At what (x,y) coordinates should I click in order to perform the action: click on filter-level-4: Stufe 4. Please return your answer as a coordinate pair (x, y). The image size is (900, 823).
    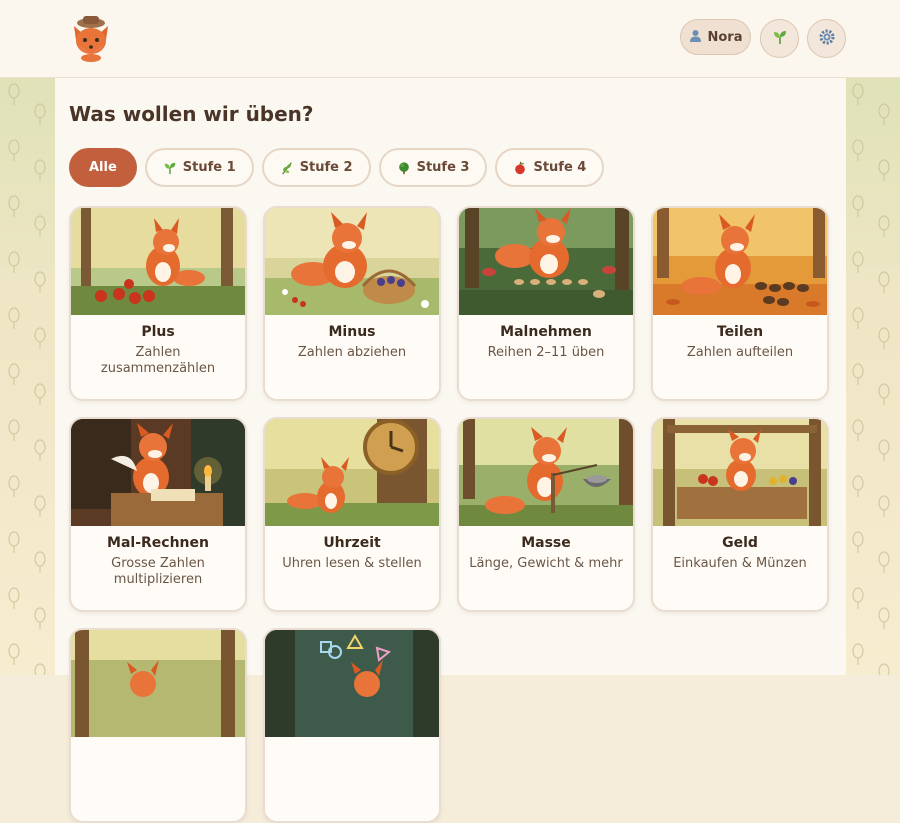
    Looking at the image, I should click on (550, 167).